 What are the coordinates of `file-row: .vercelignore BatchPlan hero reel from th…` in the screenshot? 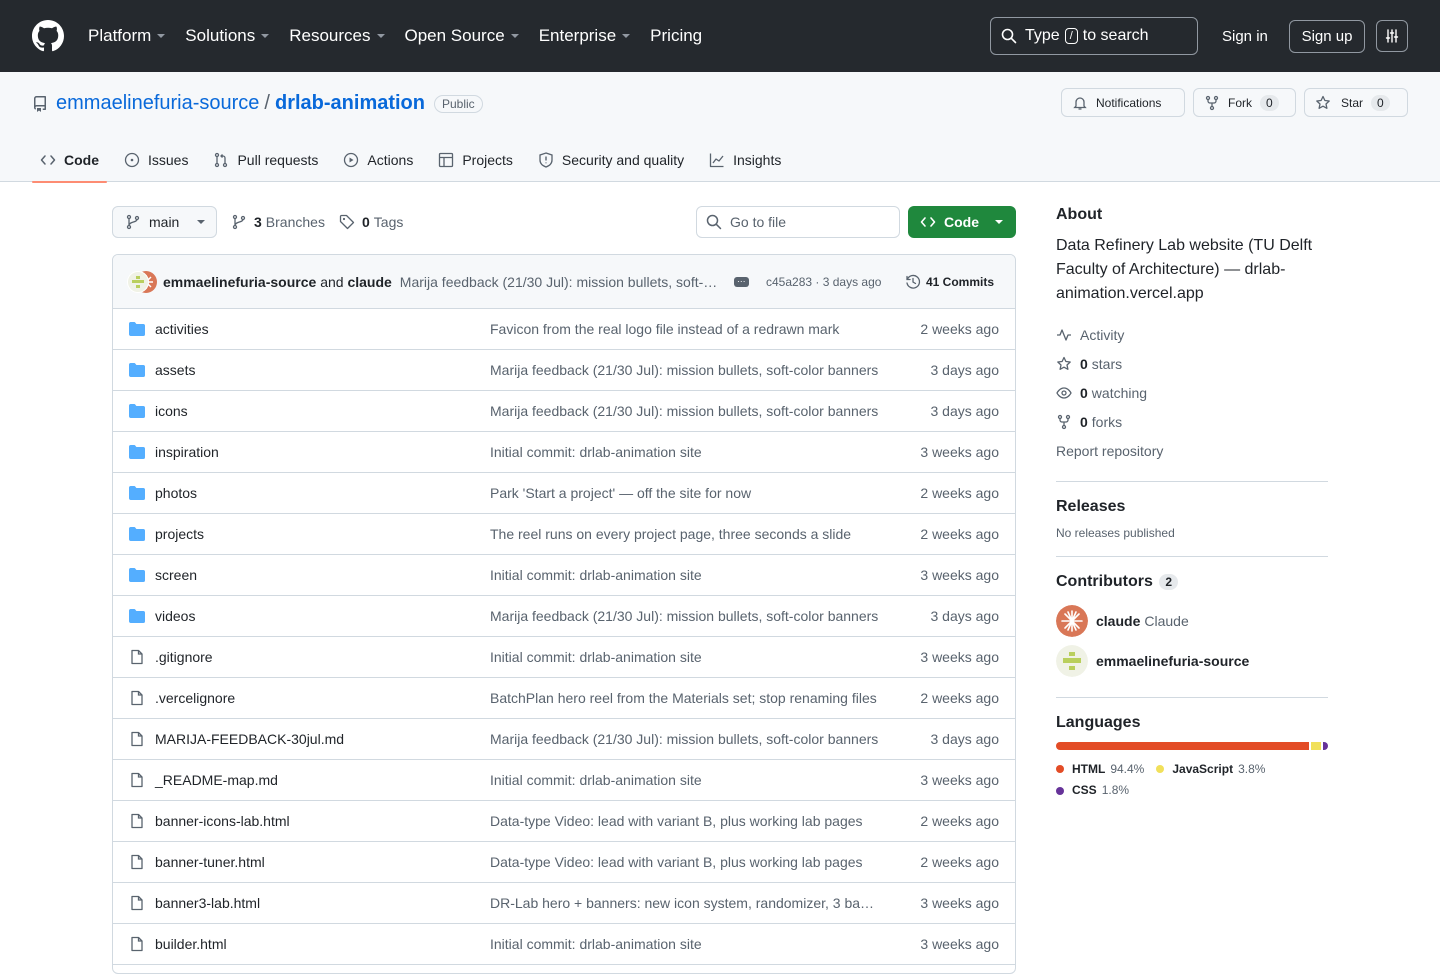 It's located at (564, 698).